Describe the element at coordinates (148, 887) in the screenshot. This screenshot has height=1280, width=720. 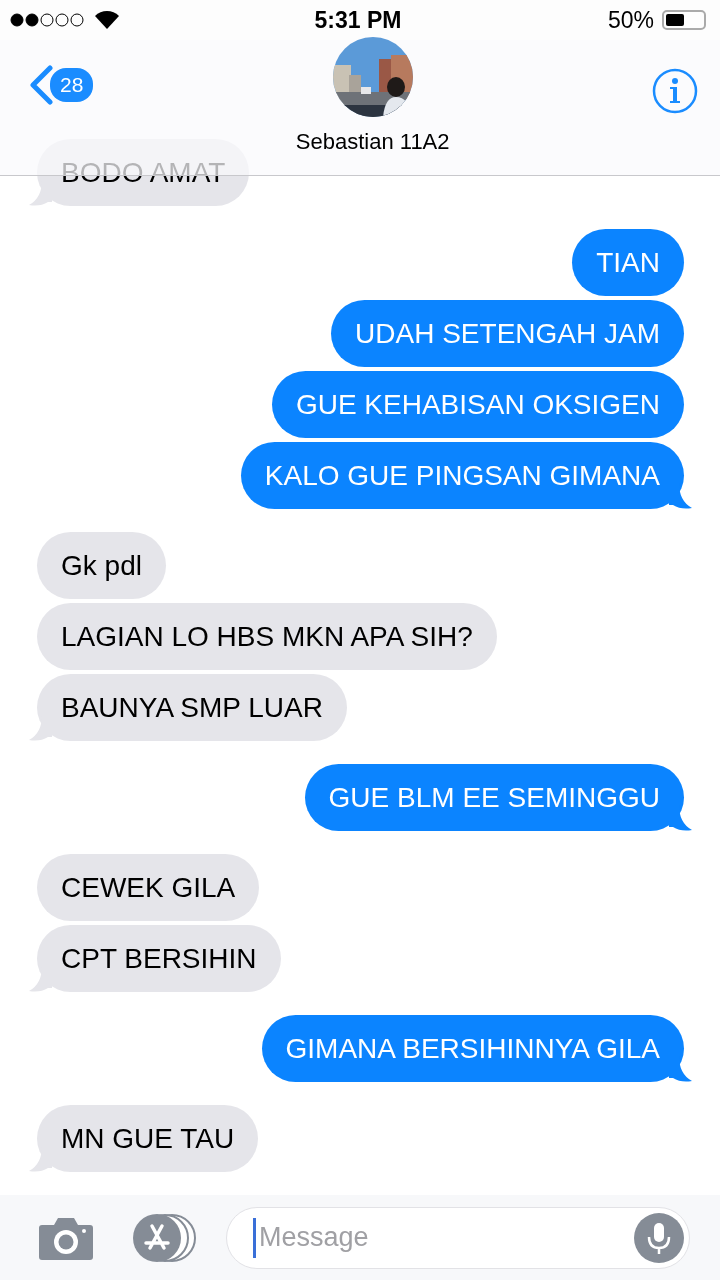
I see `received-message: CEWEK GILA` at that location.